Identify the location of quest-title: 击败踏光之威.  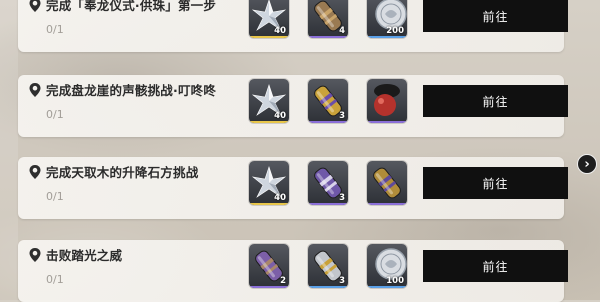
(84, 255).